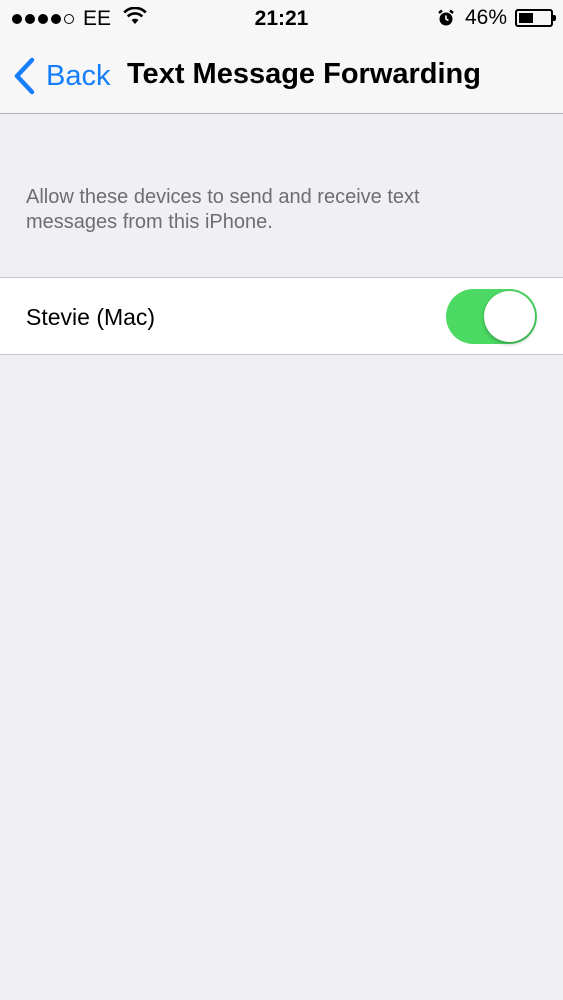  Describe the element at coordinates (304, 74) in the screenshot. I see `page-title: Text Message Forwarding` at that location.